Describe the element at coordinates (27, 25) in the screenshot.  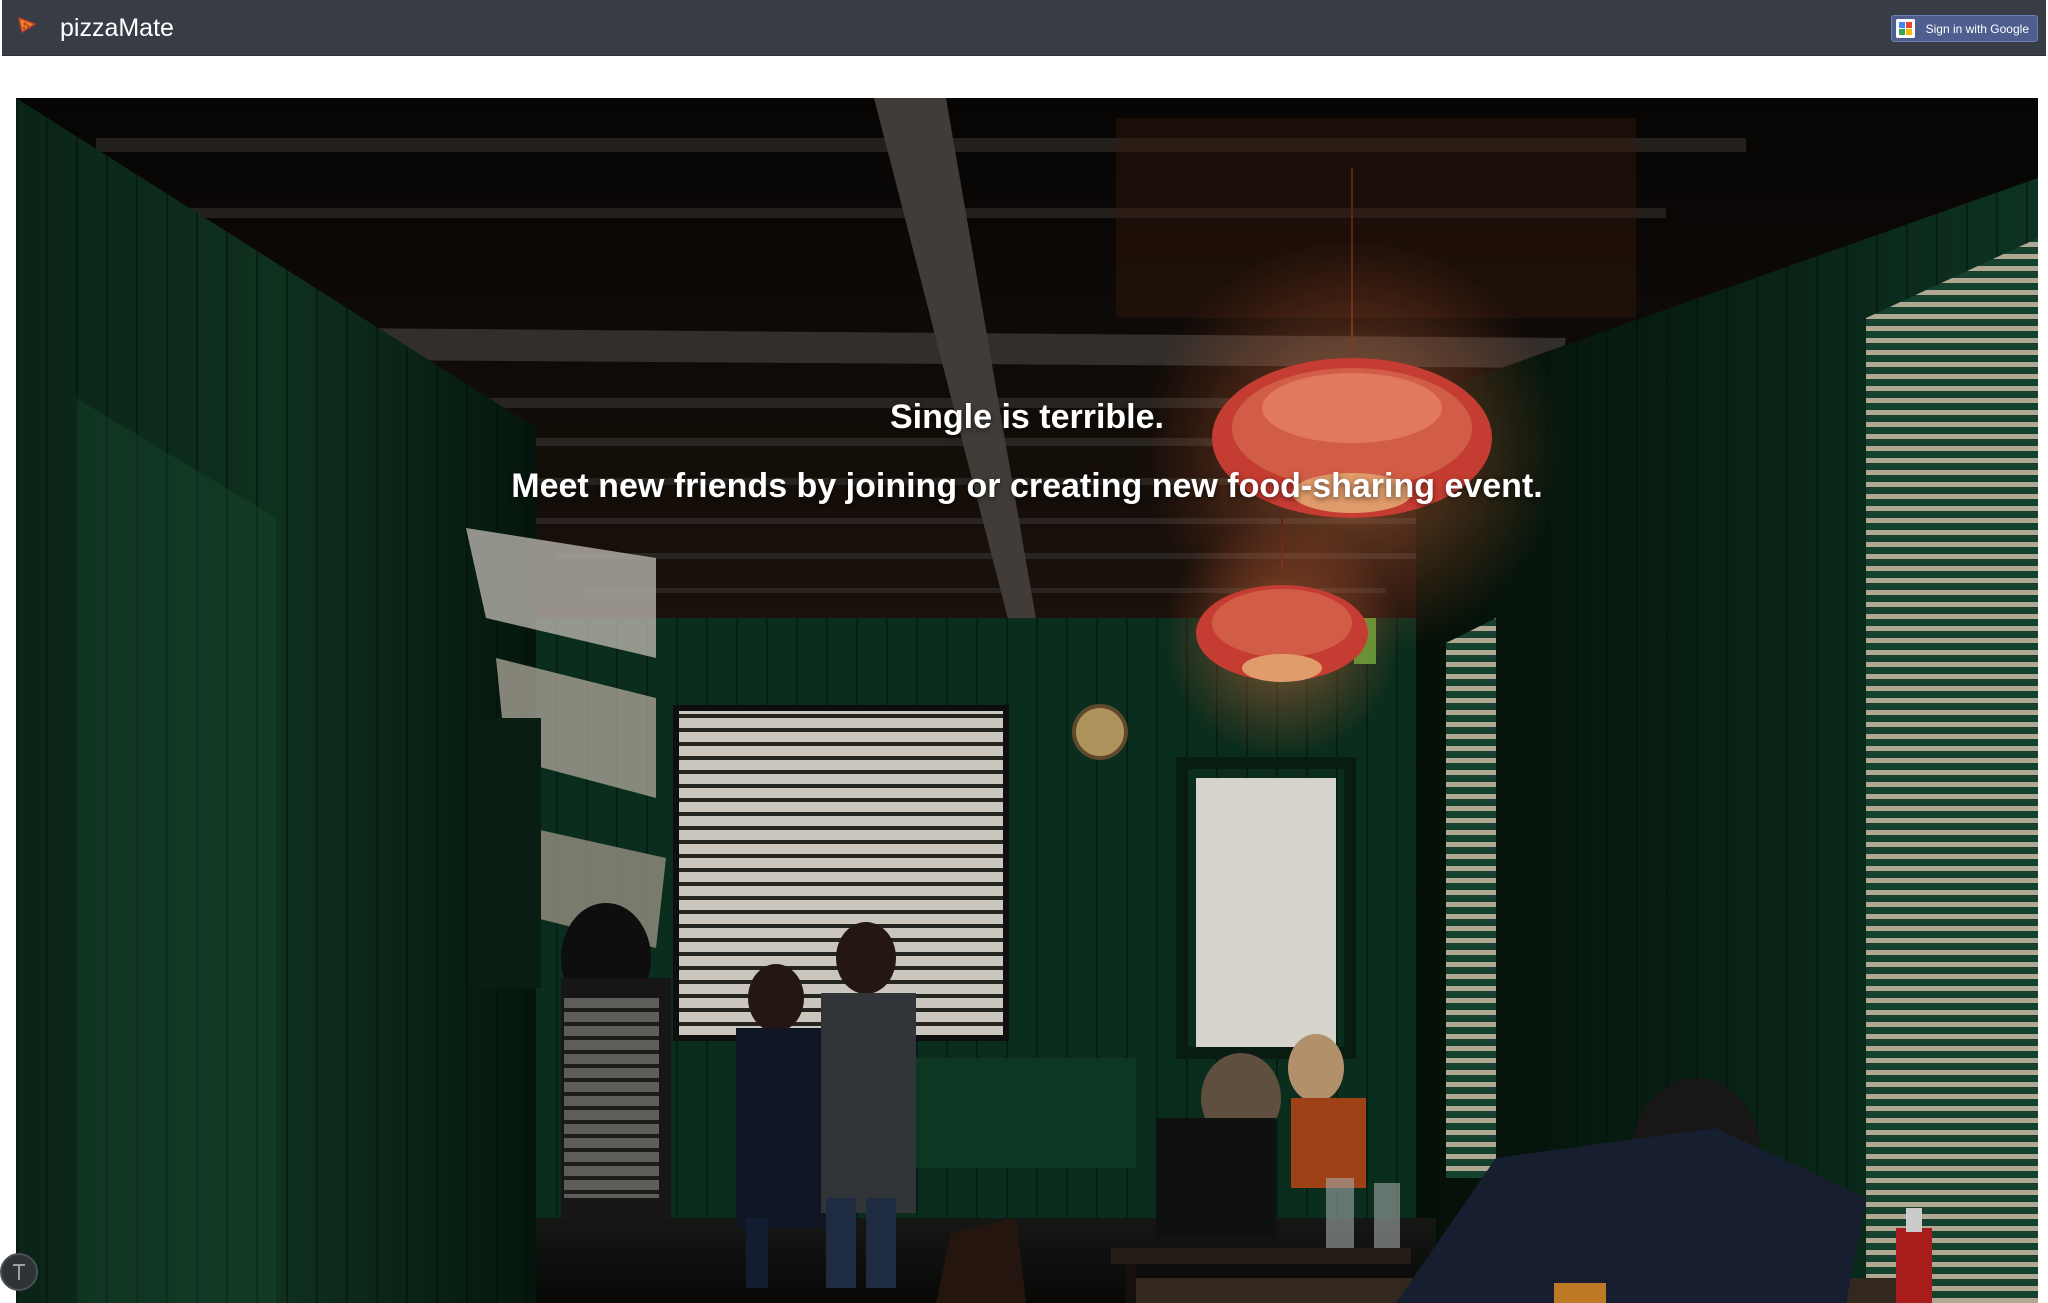
I see `pizza-slice-icon` at that location.